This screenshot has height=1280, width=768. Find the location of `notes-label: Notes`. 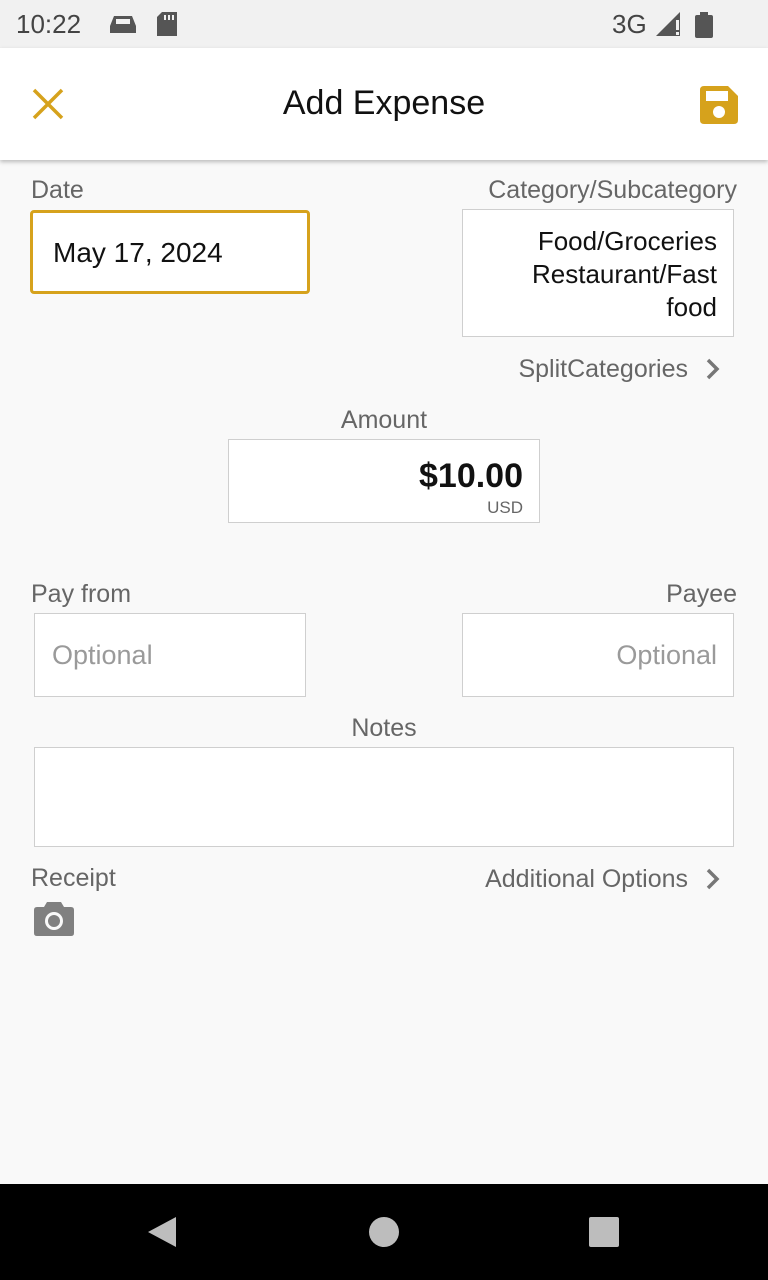

notes-label: Notes is located at coordinates (384, 728).